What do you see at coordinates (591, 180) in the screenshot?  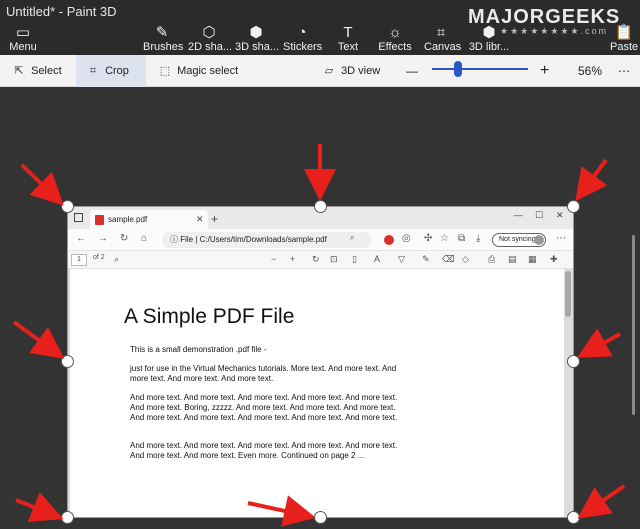 I see `arrow-top-right` at bounding box center [591, 180].